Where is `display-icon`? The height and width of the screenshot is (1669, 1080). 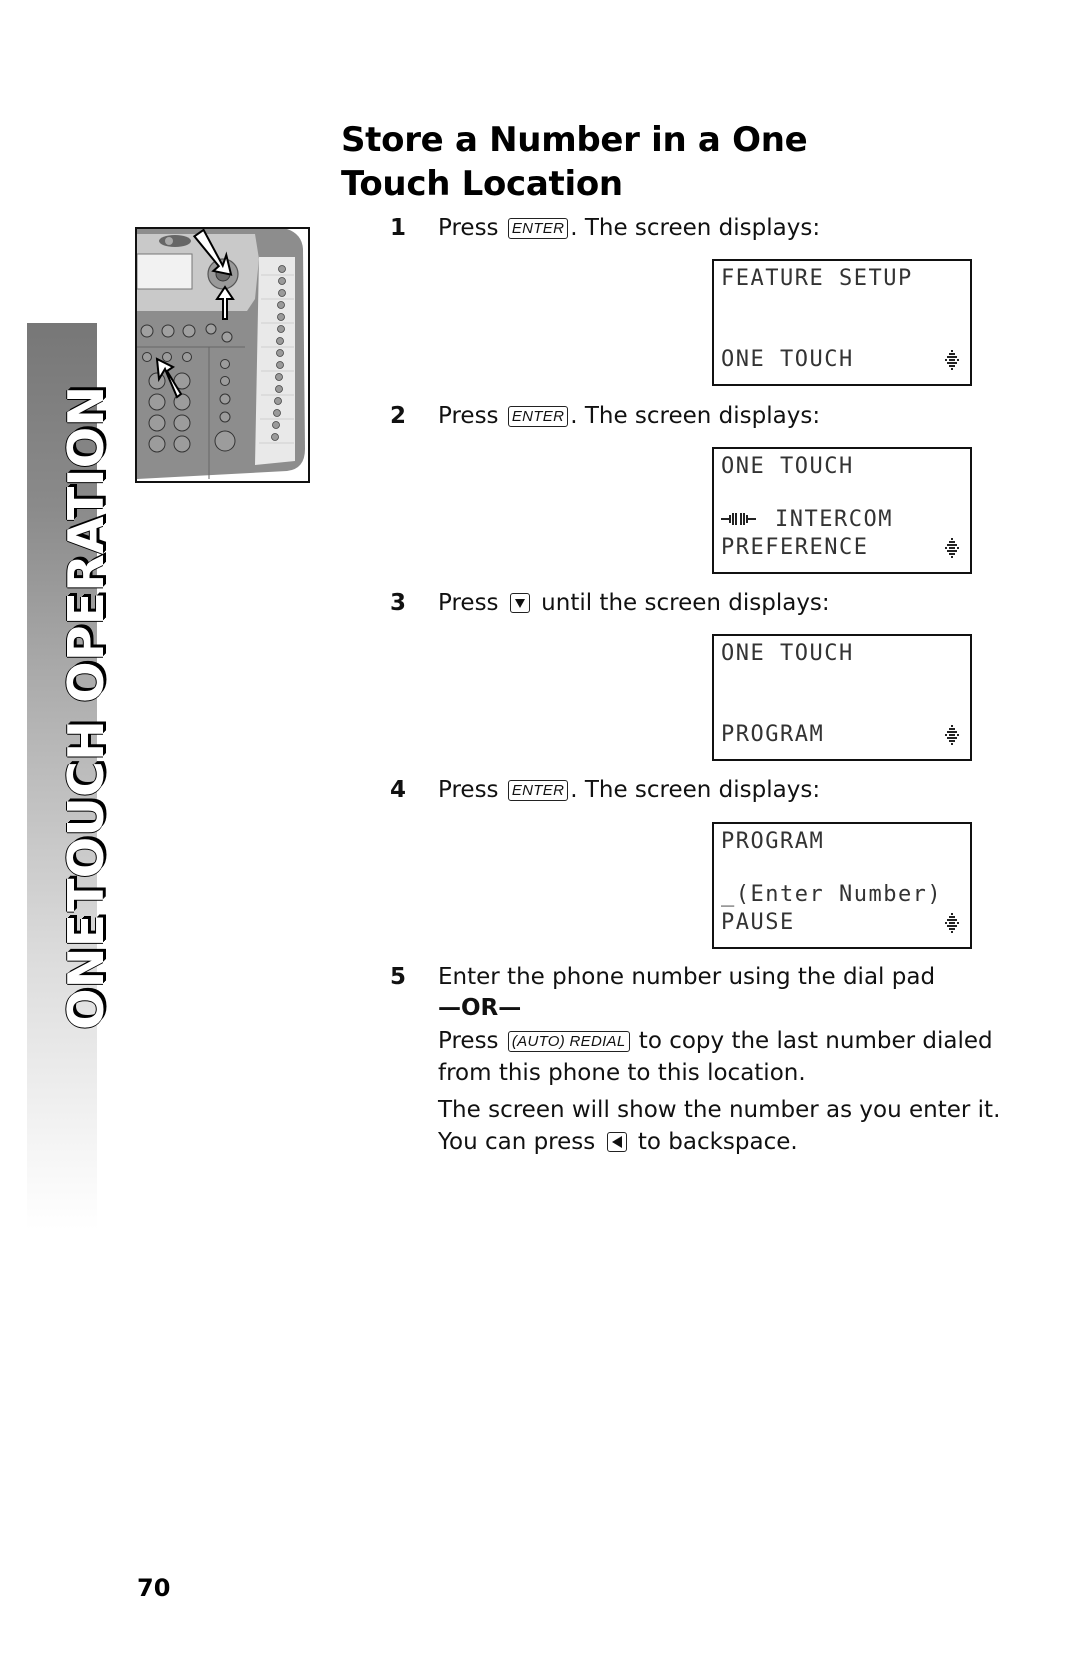
display-icon is located at coordinates (165, 271).